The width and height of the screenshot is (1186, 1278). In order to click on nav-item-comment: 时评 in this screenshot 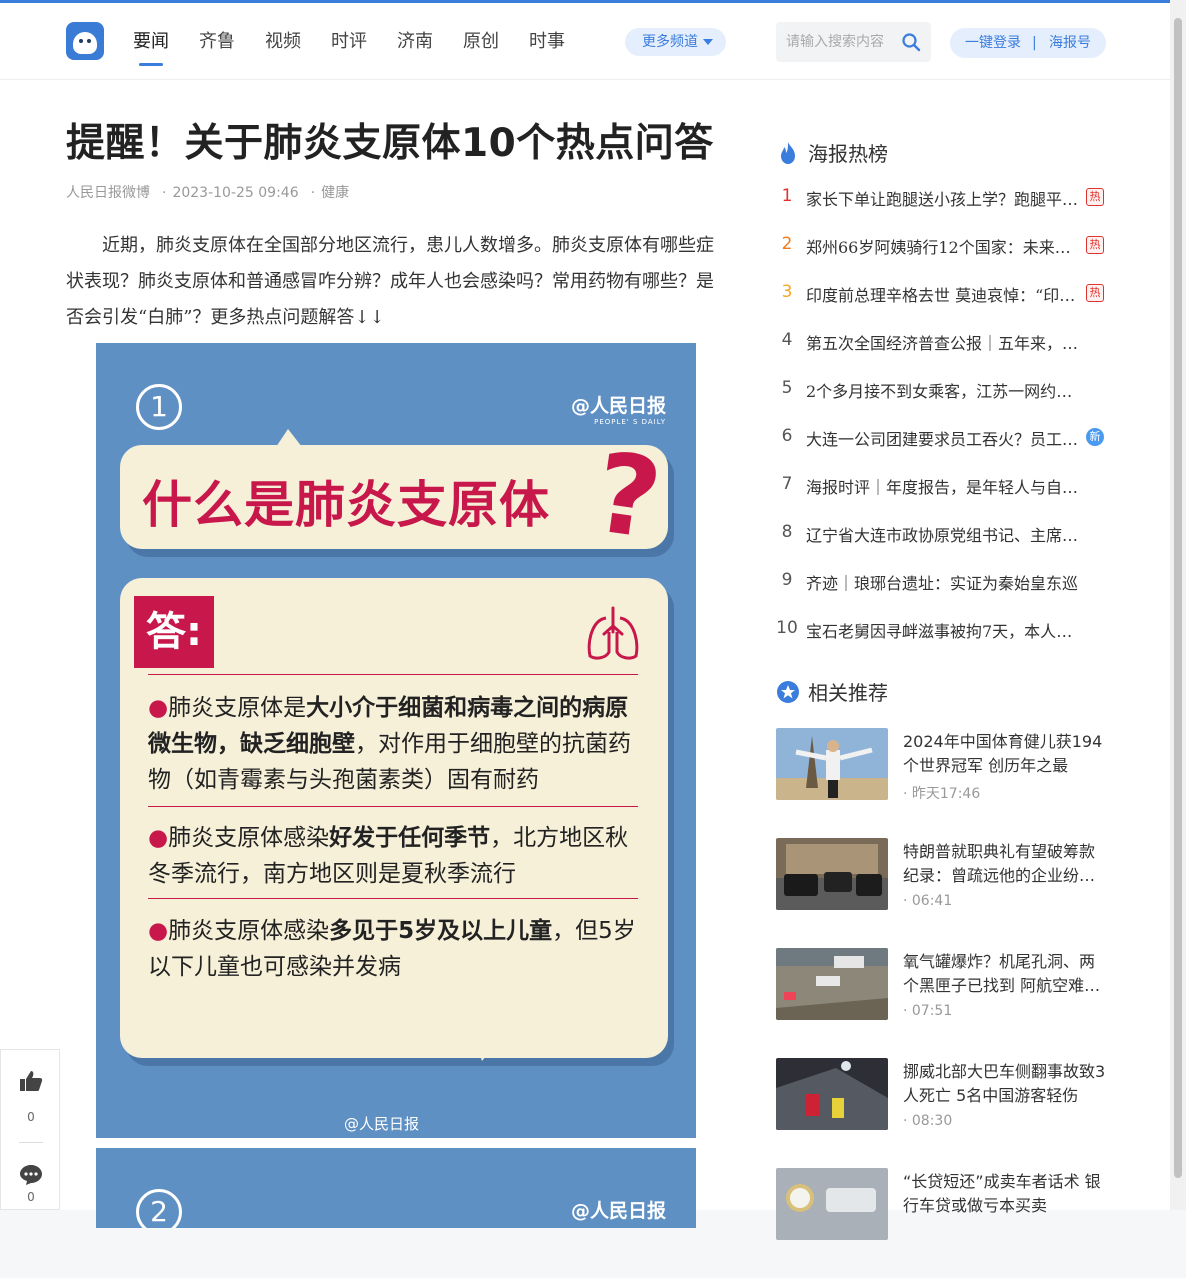, I will do `click(364, 47)`.